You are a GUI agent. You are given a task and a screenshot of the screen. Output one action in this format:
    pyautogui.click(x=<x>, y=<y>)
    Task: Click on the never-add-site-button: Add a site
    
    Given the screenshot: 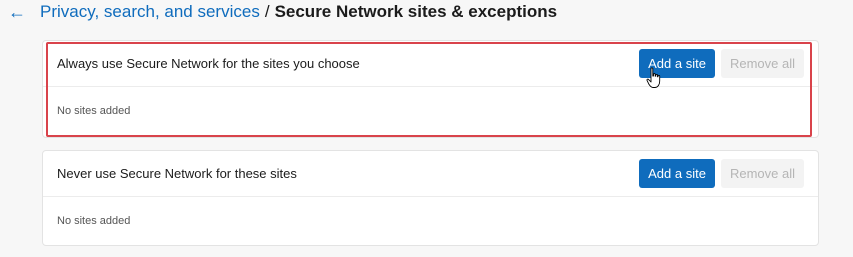 What is the action you would take?
    pyautogui.click(x=677, y=173)
    